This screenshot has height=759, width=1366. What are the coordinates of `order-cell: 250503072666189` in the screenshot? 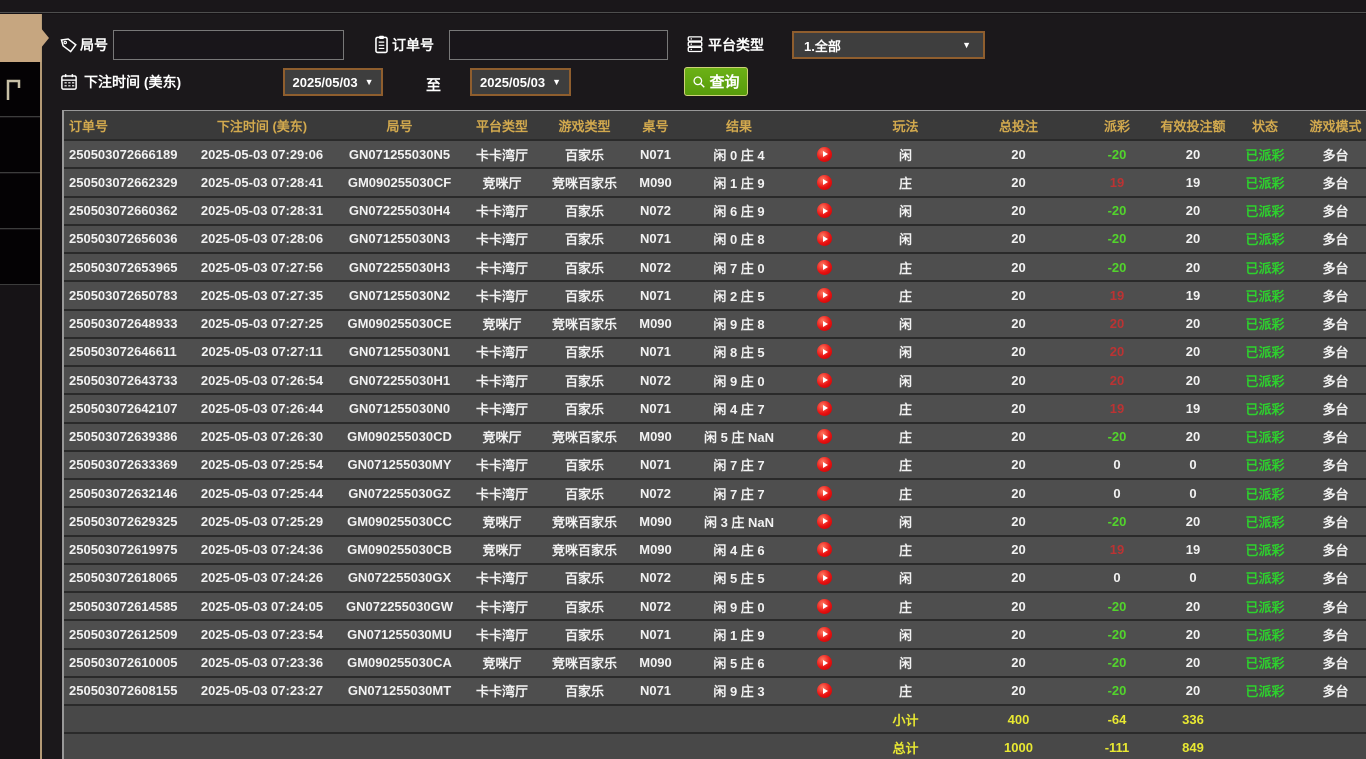 It's located at (123, 154).